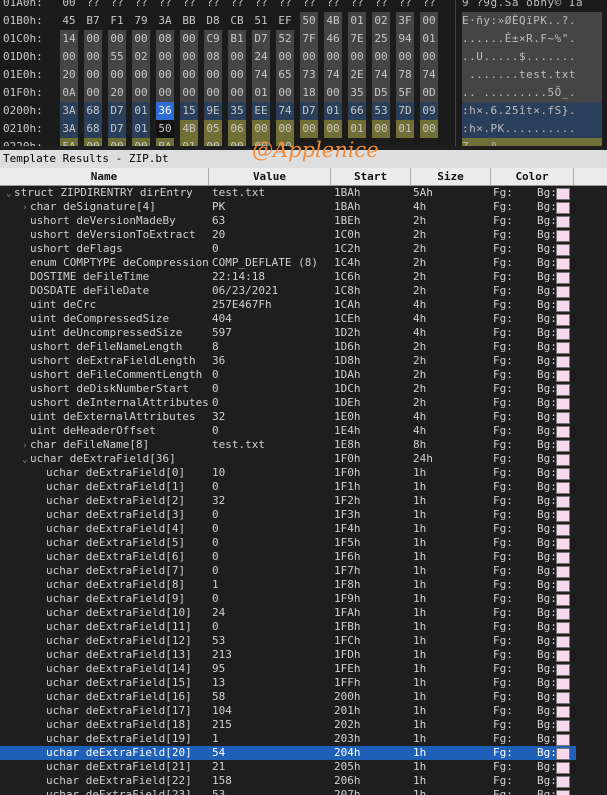 The image size is (607, 795). What do you see at coordinates (381, 21) in the screenshot?
I see `hex-byte: 02` at bounding box center [381, 21].